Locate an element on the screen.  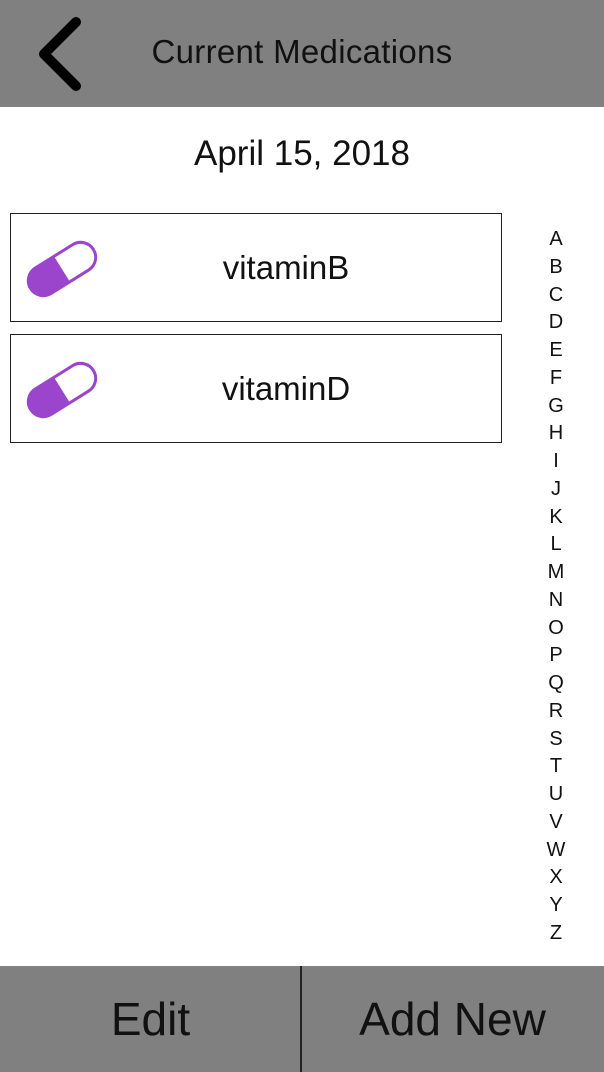
edit-button: Edit is located at coordinates (150, 1019).